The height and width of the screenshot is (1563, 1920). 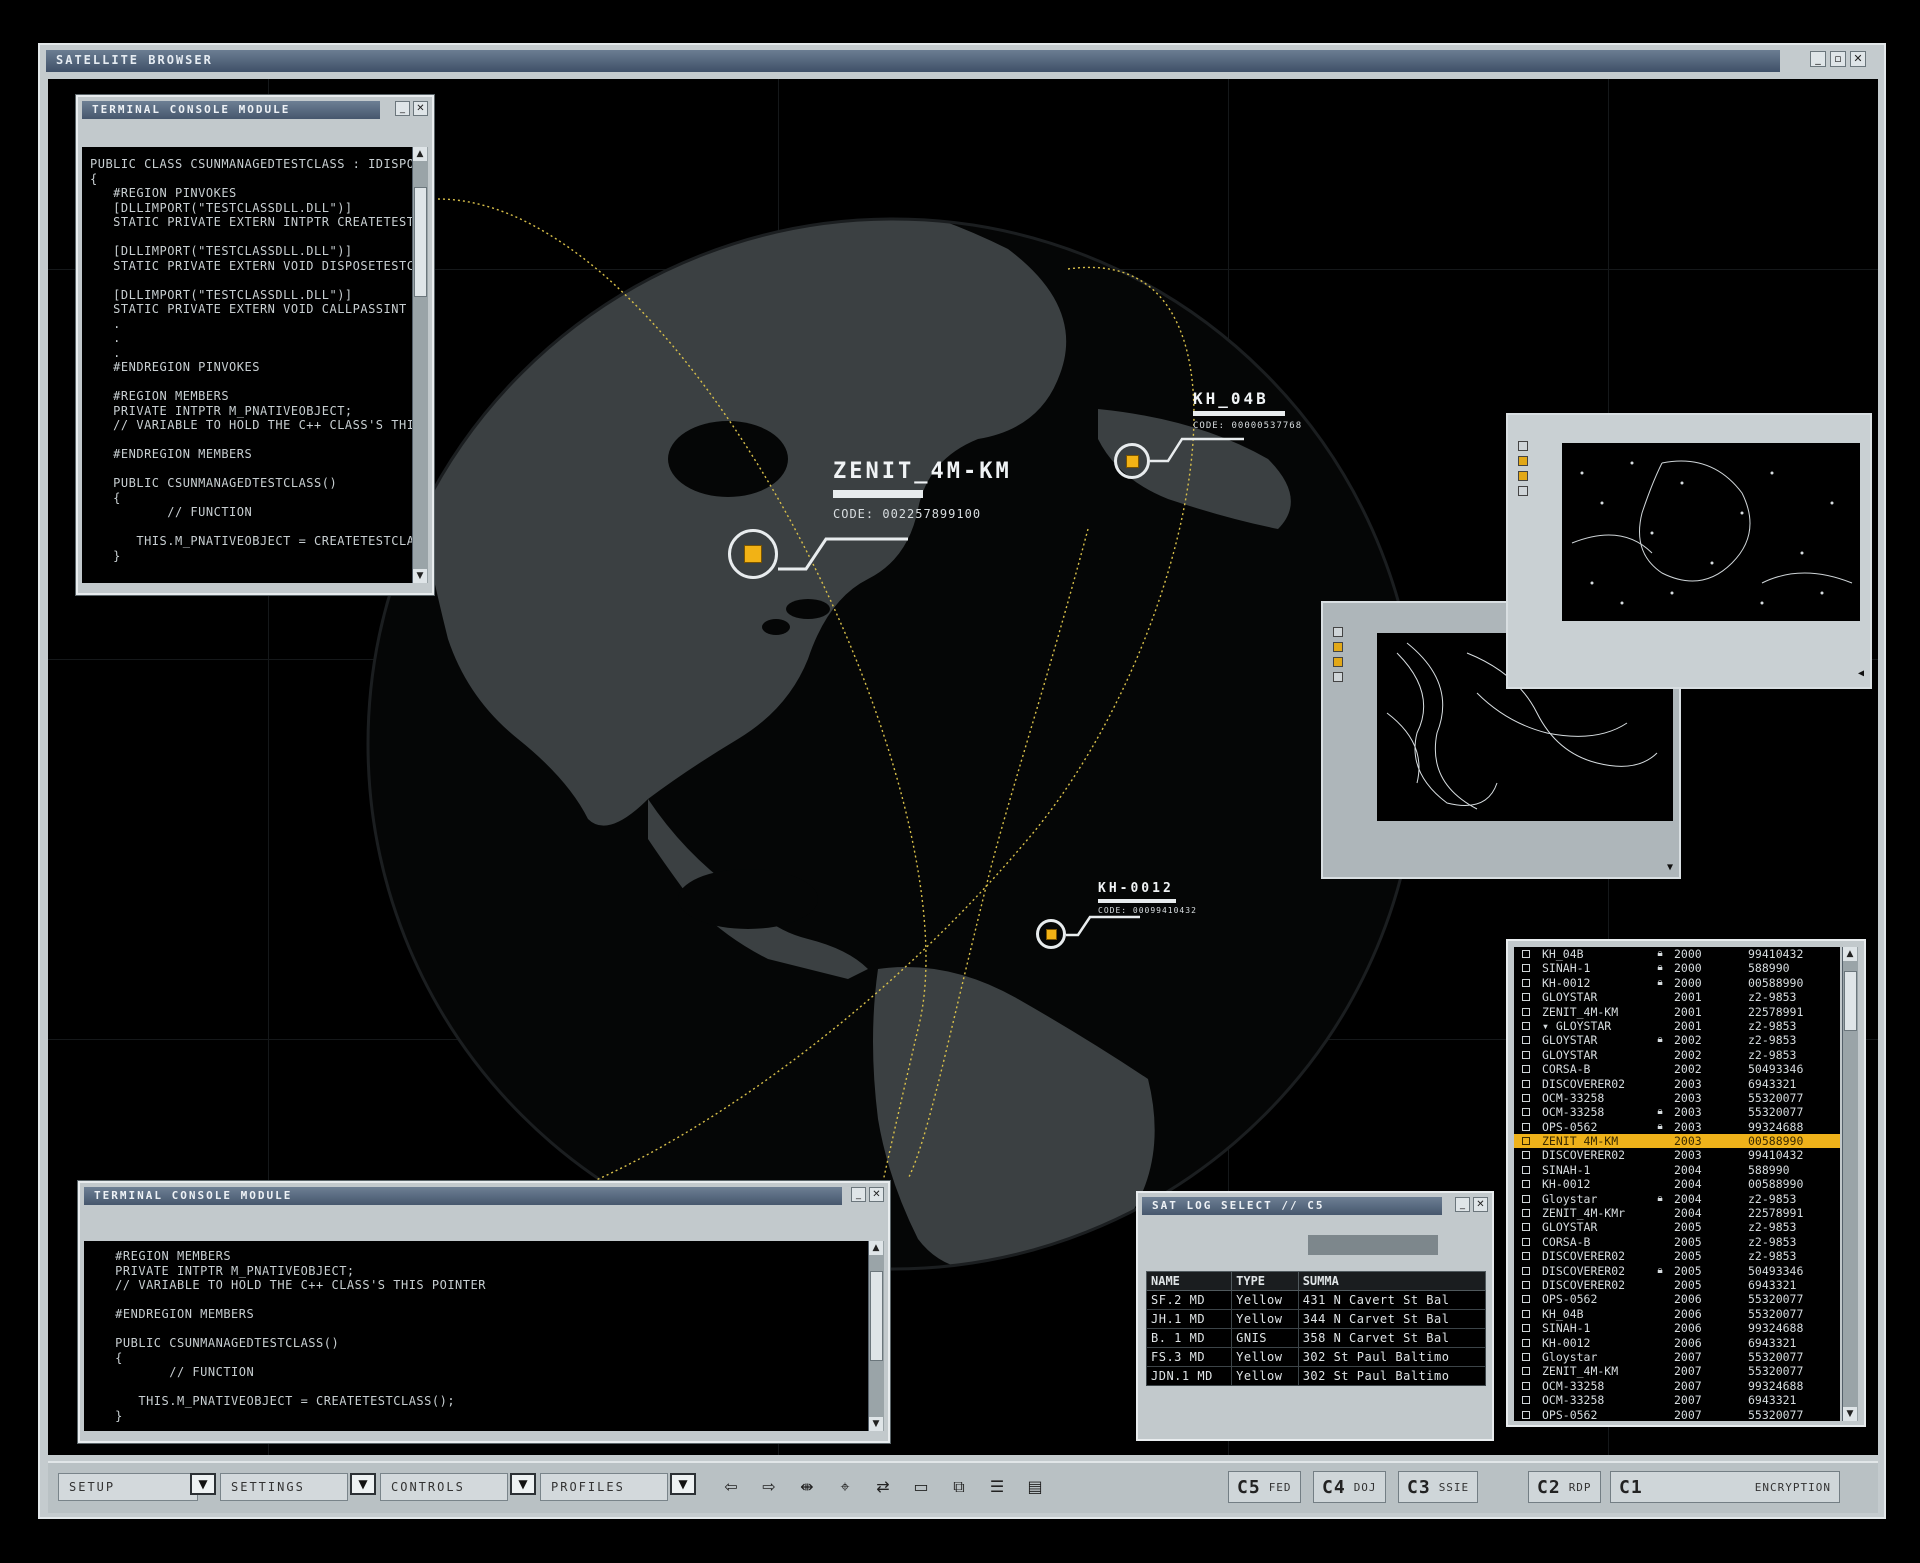 What do you see at coordinates (1711, 532) in the screenshot?
I see `star-map` at bounding box center [1711, 532].